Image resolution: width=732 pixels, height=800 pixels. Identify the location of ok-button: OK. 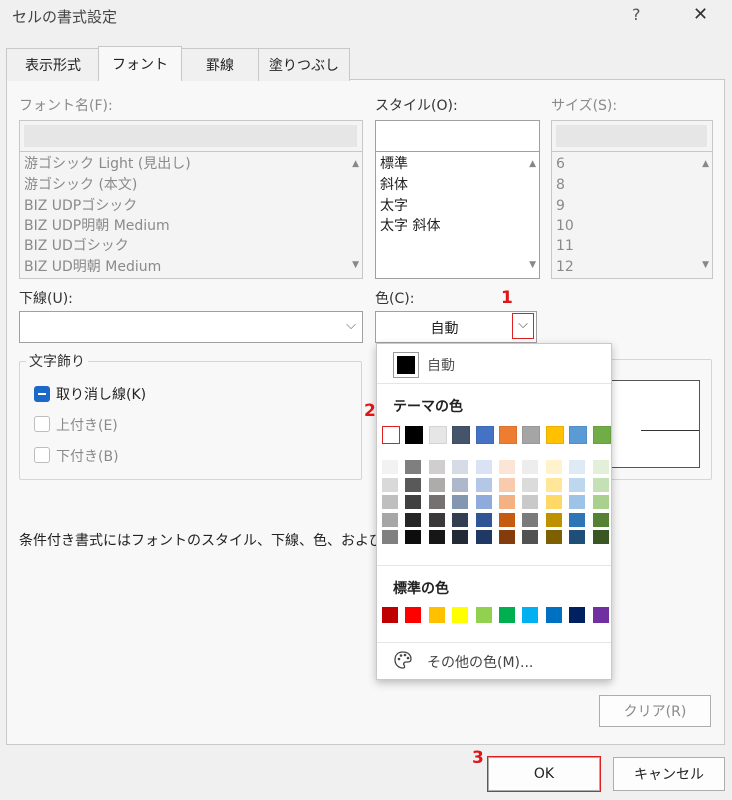
(544, 774).